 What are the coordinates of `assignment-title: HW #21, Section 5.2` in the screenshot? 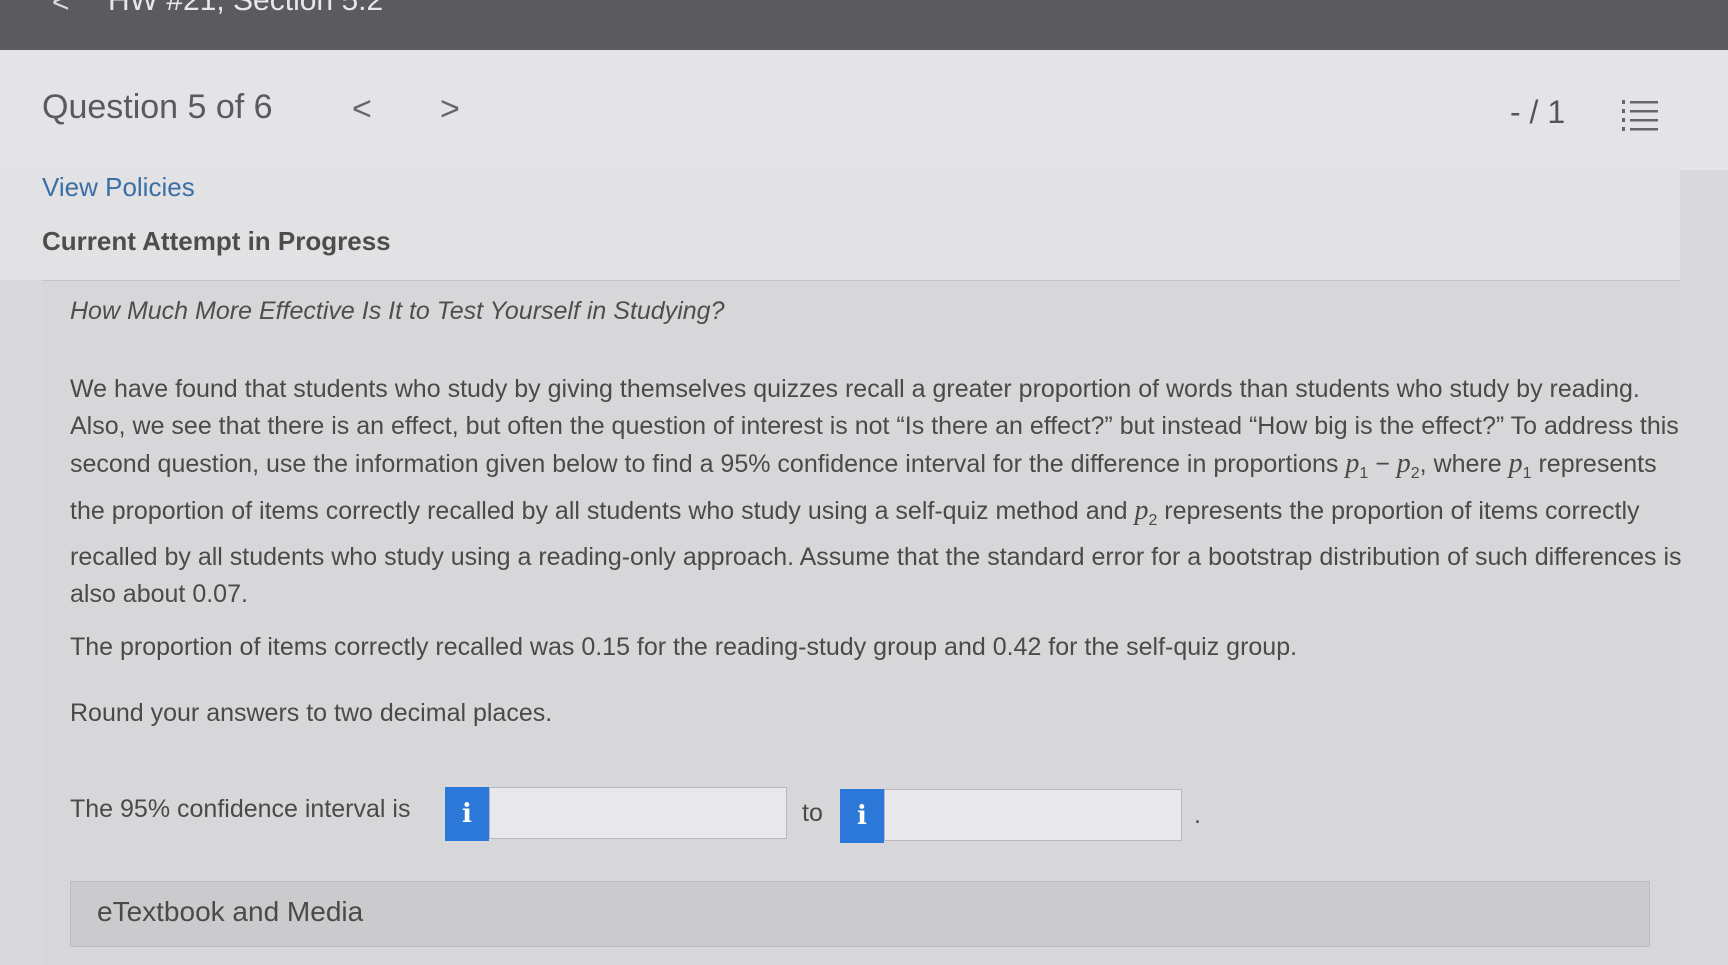 It's located at (246, 8).